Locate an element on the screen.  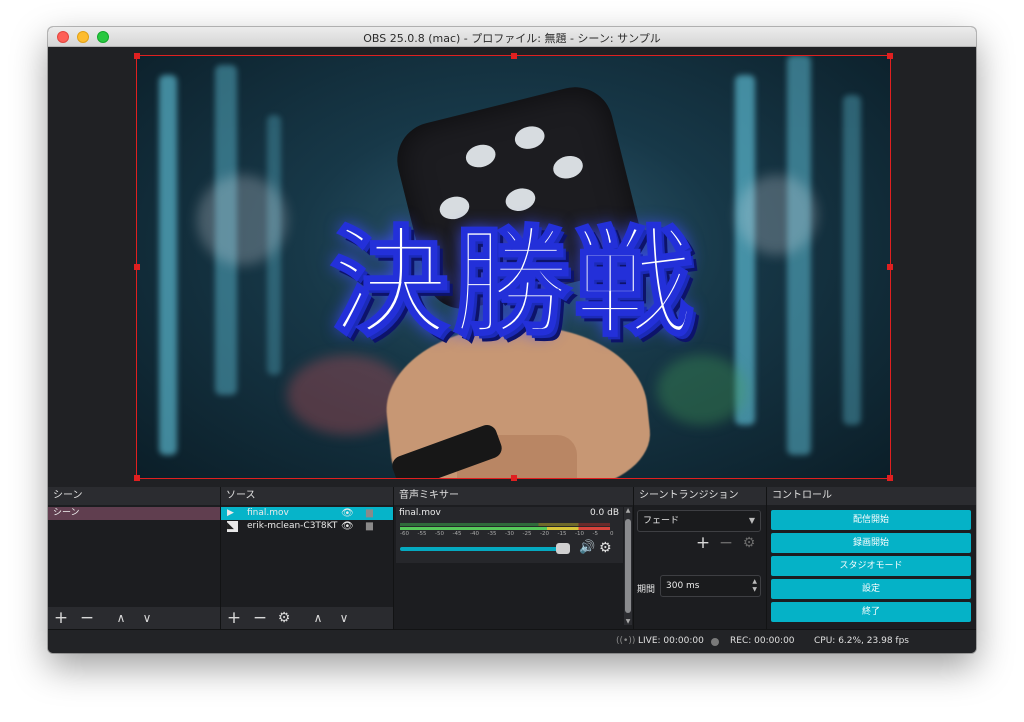
move-source-up-button: ∧ is located at coordinates (318, 618).